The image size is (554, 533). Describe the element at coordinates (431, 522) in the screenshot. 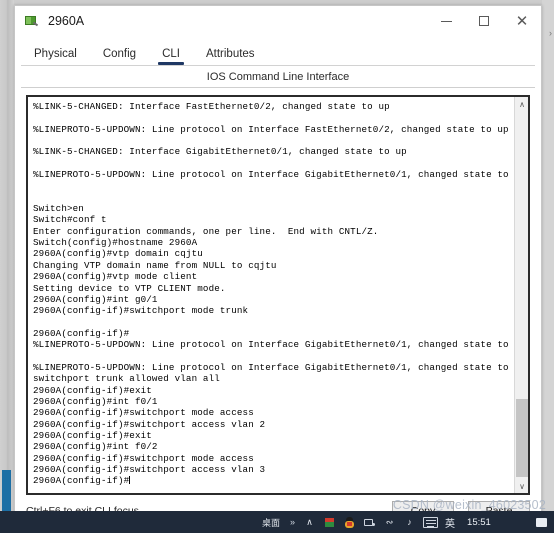

I see `keyboard-icon` at that location.